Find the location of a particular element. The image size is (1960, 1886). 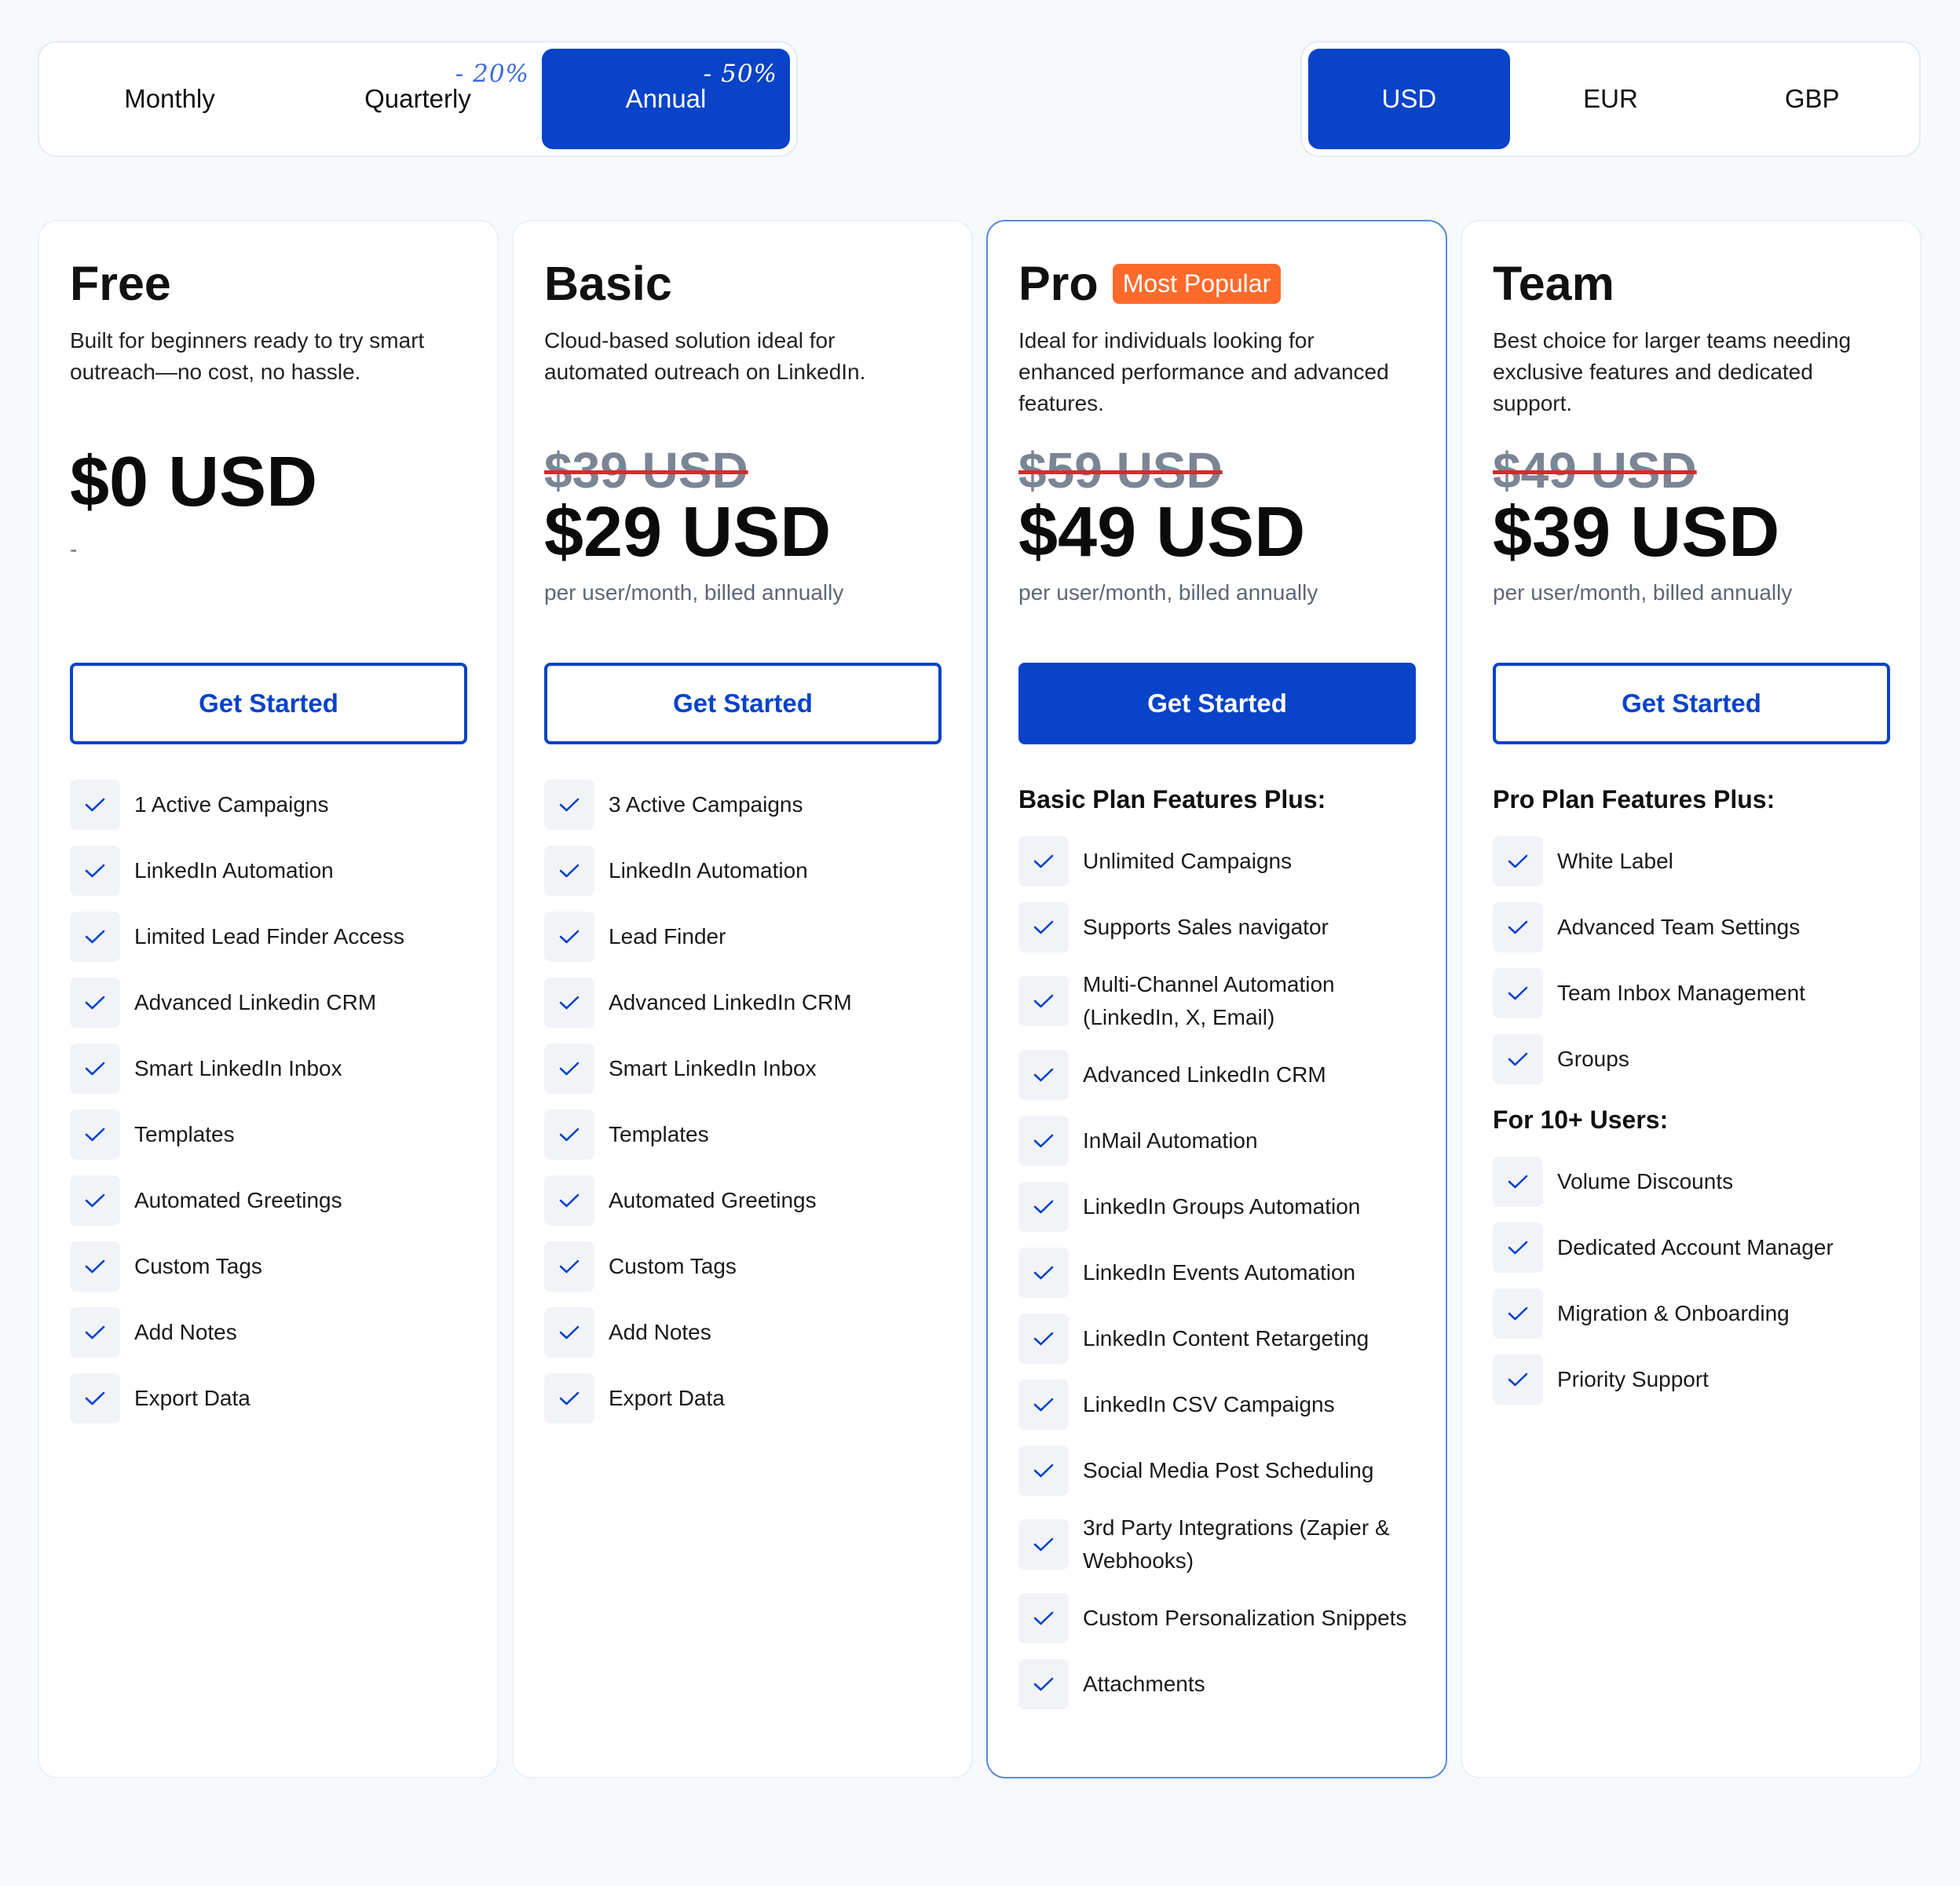

billing-option-annual: Annual - 50% is located at coordinates (666, 99).